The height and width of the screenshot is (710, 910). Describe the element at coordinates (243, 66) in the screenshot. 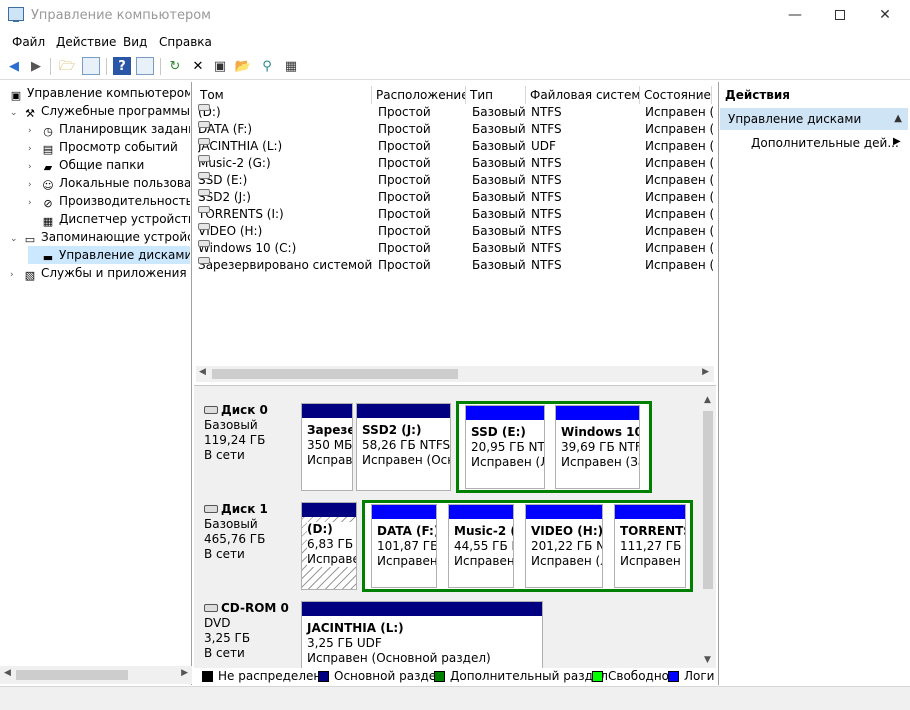

I see `open-folder-icon: 📂` at that location.